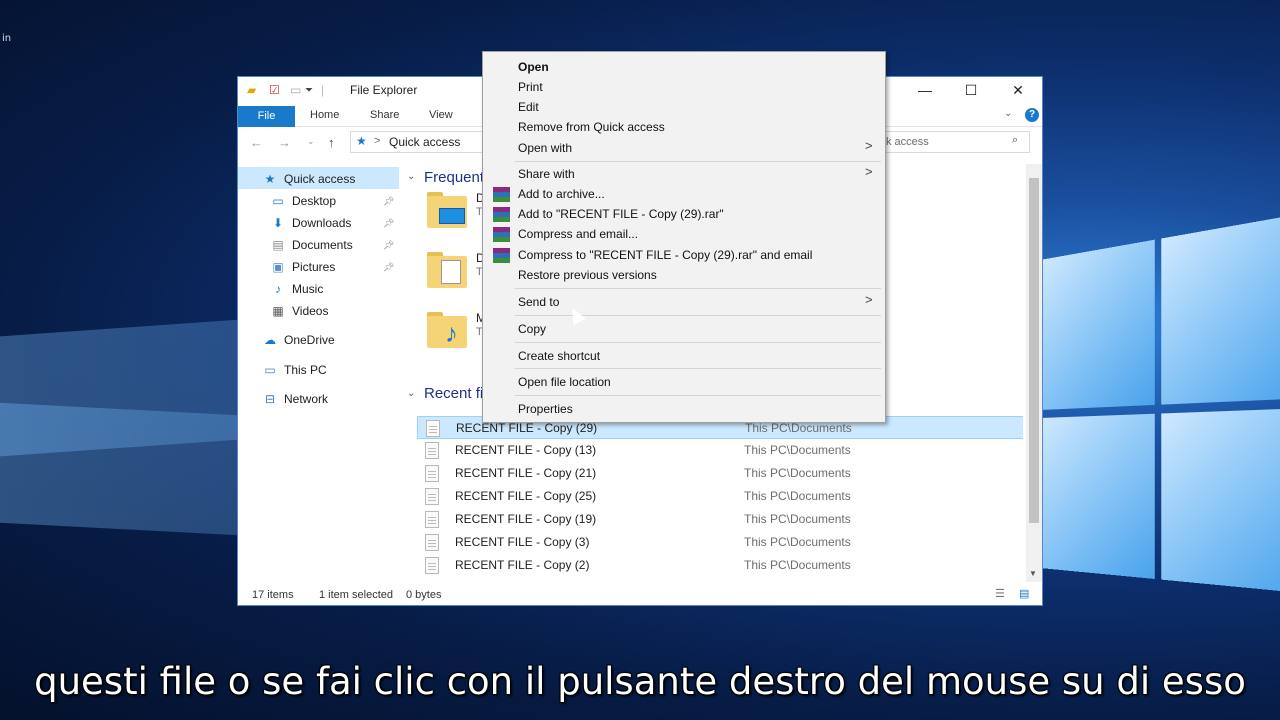 The height and width of the screenshot is (720, 1280). Describe the element at coordinates (1032, 115) in the screenshot. I see `help-icon: ?` at that location.